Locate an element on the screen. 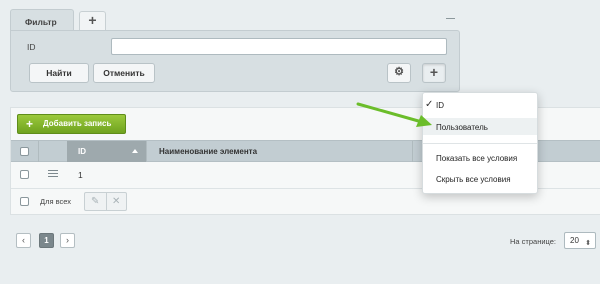  table-cell-id: 1 is located at coordinates (80, 175).